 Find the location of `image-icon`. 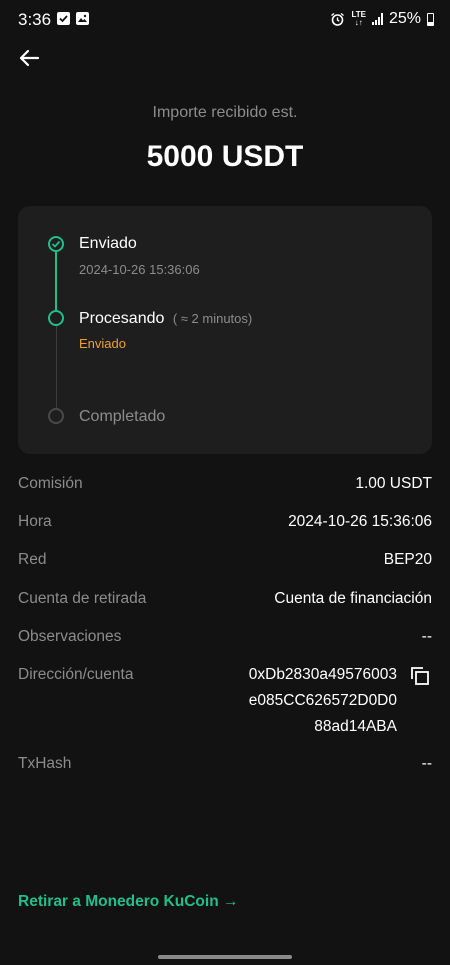

image-icon is located at coordinates (82, 18).